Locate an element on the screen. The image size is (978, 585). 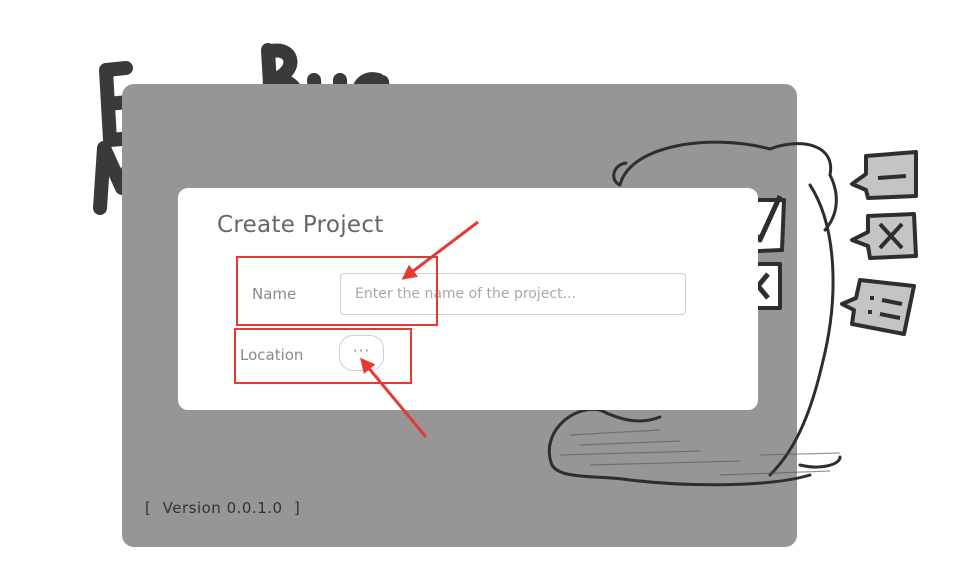
location-highlight-box is located at coordinates (323, 356).